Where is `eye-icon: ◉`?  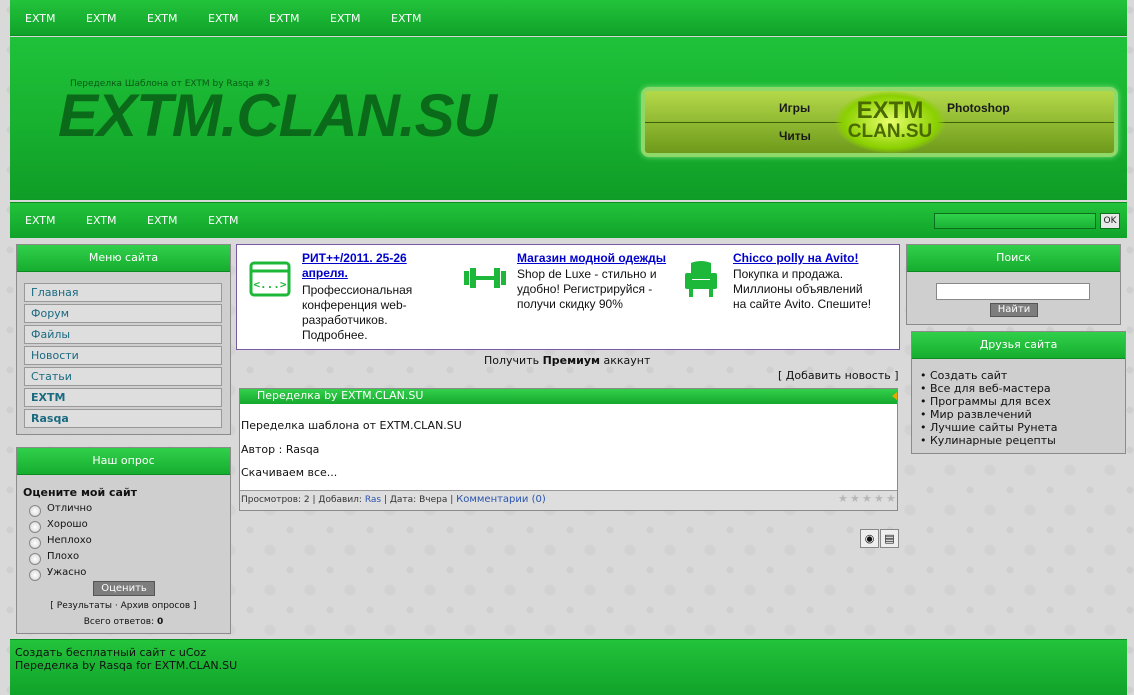 eye-icon: ◉ is located at coordinates (869, 538).